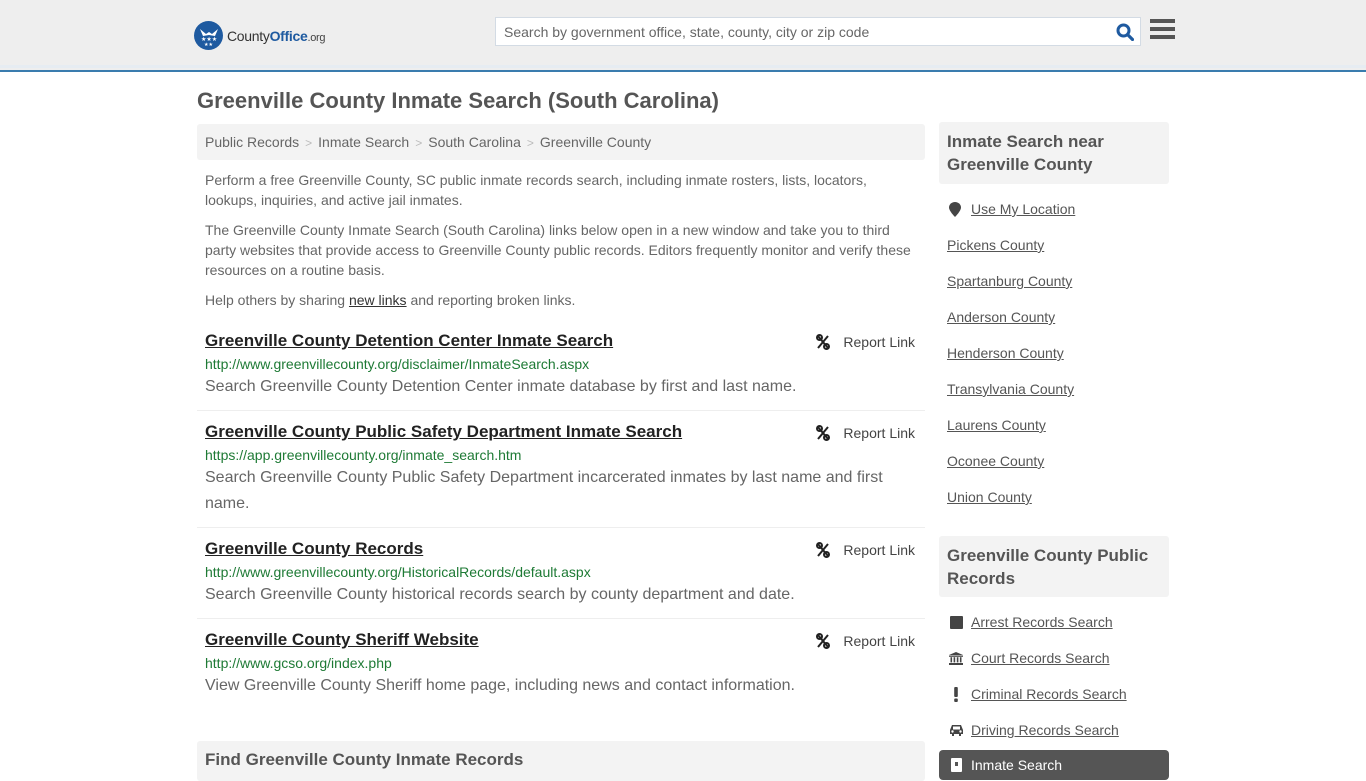 The width and height of the screenshot is (1366, 781). I want to click on nearby-county-link: Oconee County, so click(995, 461).